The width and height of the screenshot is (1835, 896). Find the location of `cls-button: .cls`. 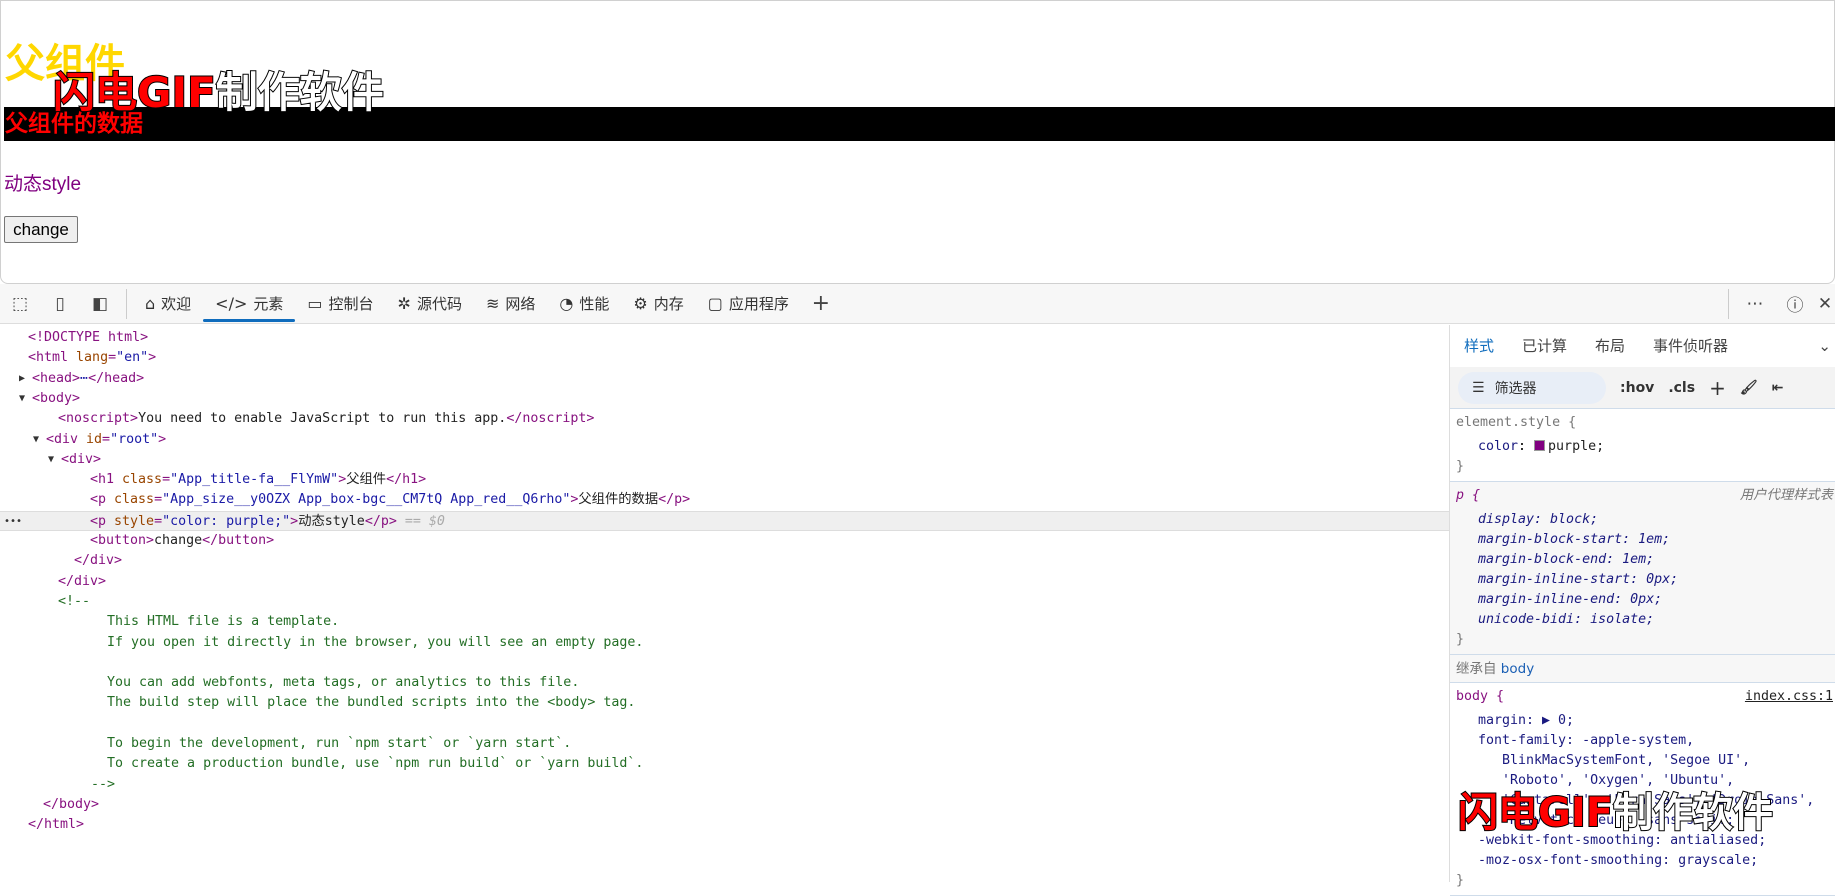

cls-button: .cls is located at coordinates (1681, 388).